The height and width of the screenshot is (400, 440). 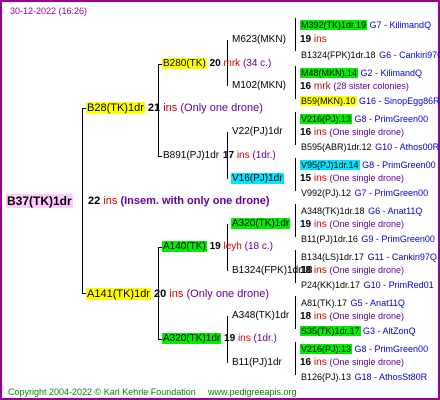 I want to click on gen5-queen: B595(ABR)1dr.12 G10 - Athos00R, so click(x=369, y=147).